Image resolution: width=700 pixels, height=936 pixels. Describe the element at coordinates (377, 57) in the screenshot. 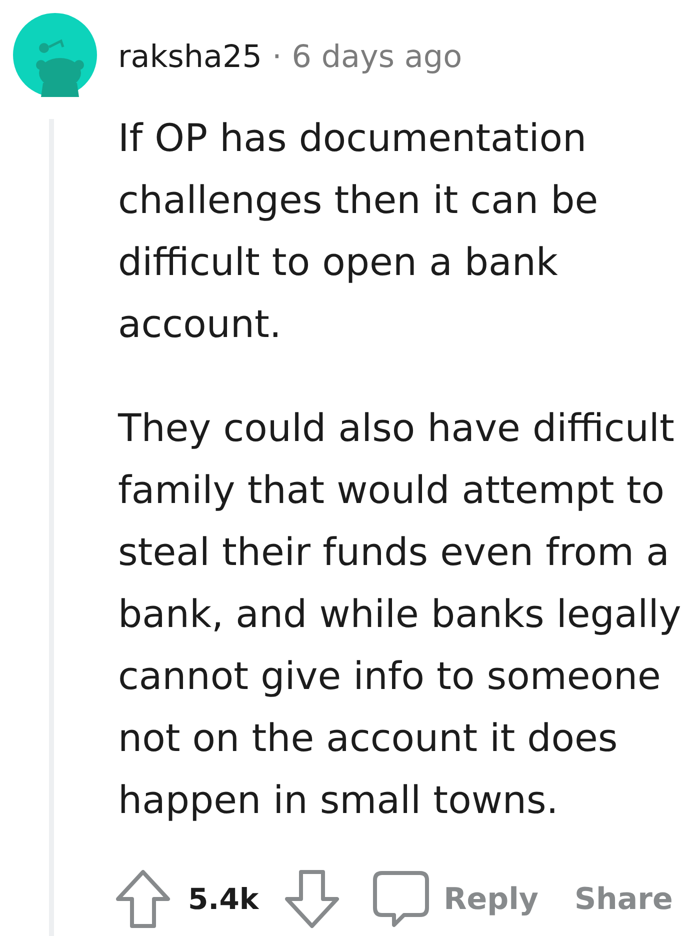

I see `timestamp: 6 days ago` at that location.